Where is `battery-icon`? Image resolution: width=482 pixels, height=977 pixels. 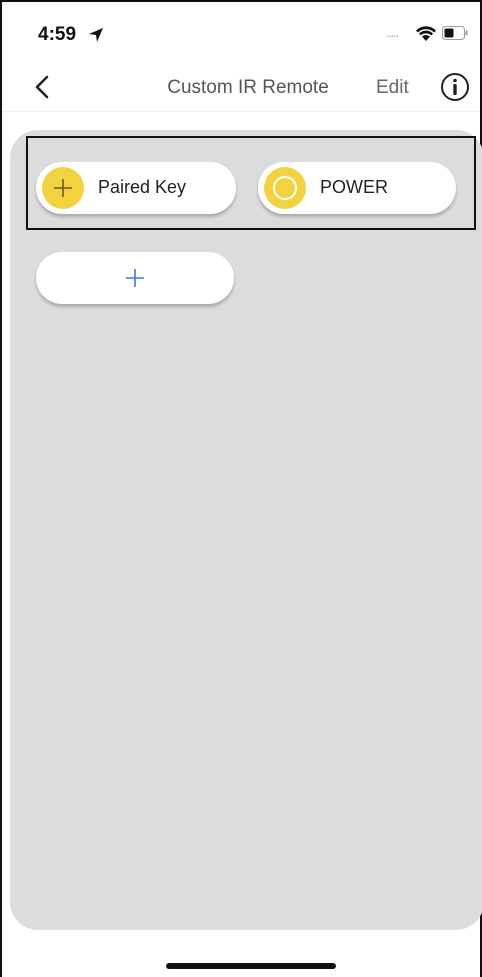
battery-icon is located at coordinates (455, 33).